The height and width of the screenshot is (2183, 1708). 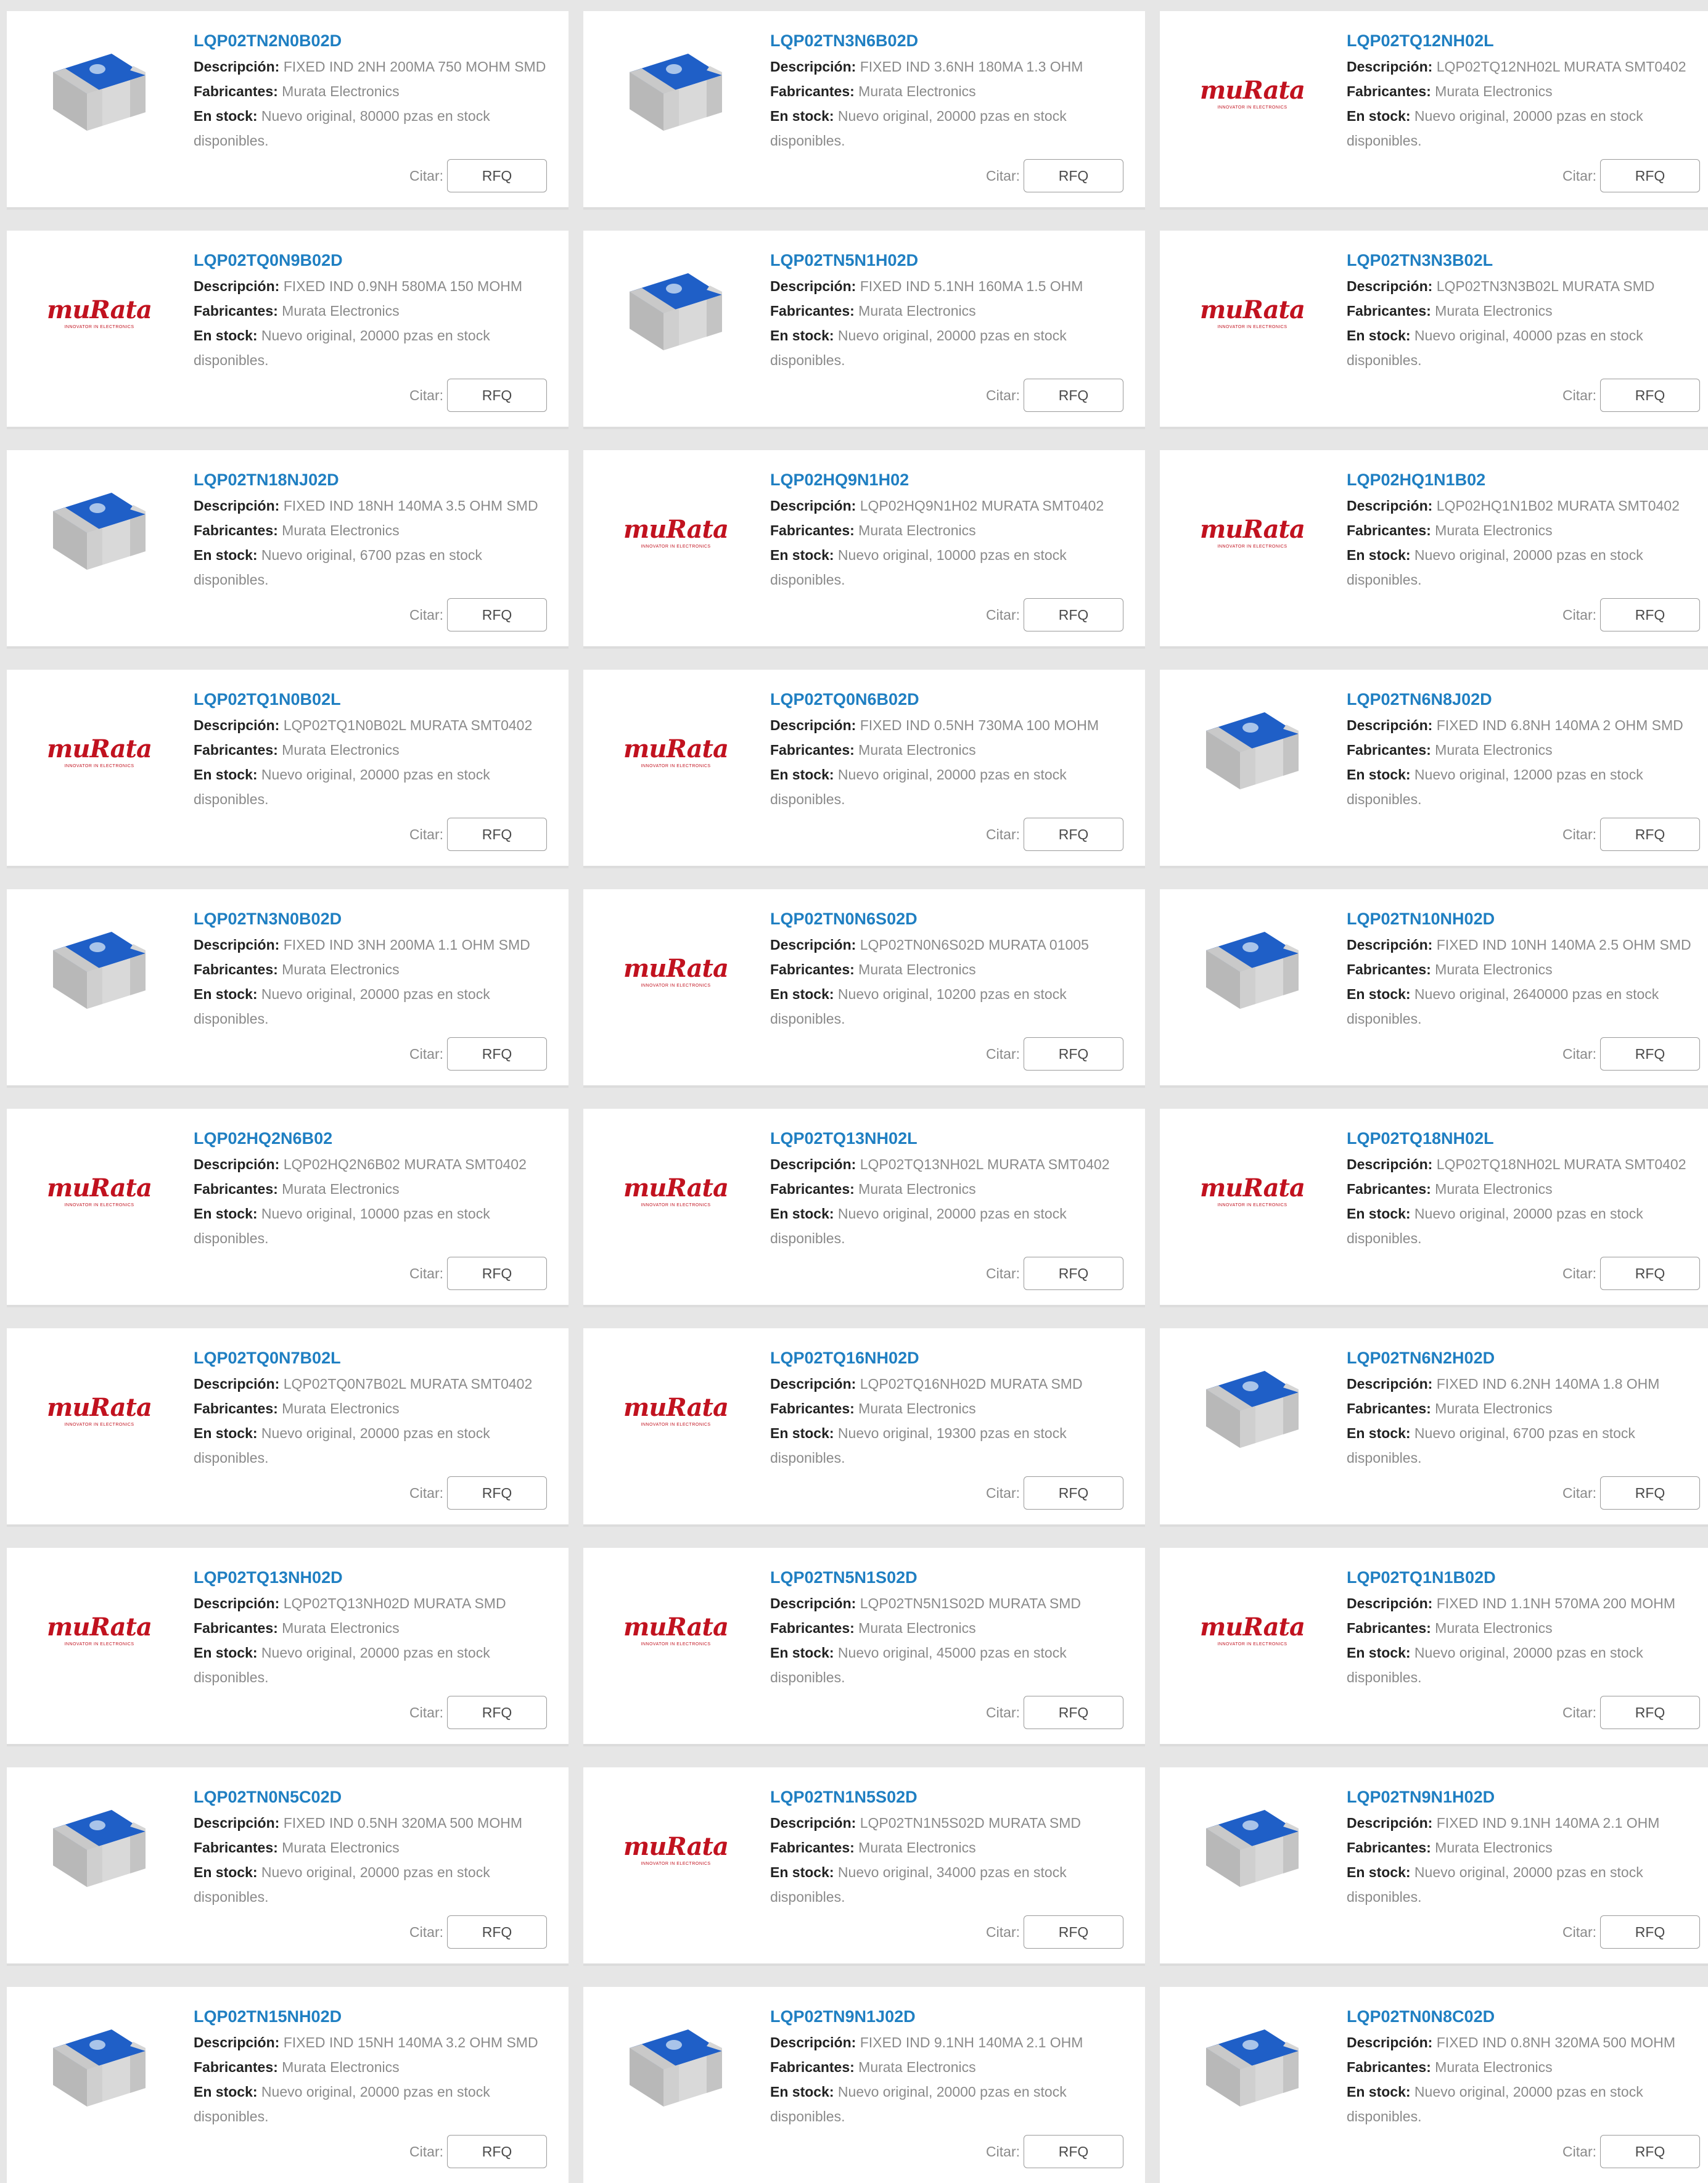 What do you see at coordinates (1527, 1797) in the screenshot?
I see `part-number-link: LQP02TN9N1H02D` at bounding box center [1527, 1797].